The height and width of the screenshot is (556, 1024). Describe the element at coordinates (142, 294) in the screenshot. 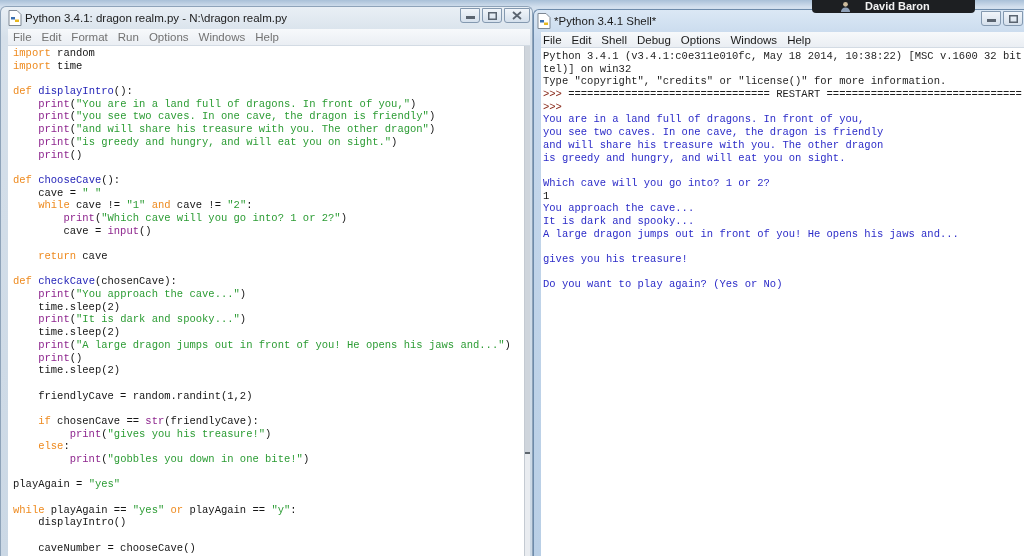

I see `code-line: print("You approach the cave...")` at that location.